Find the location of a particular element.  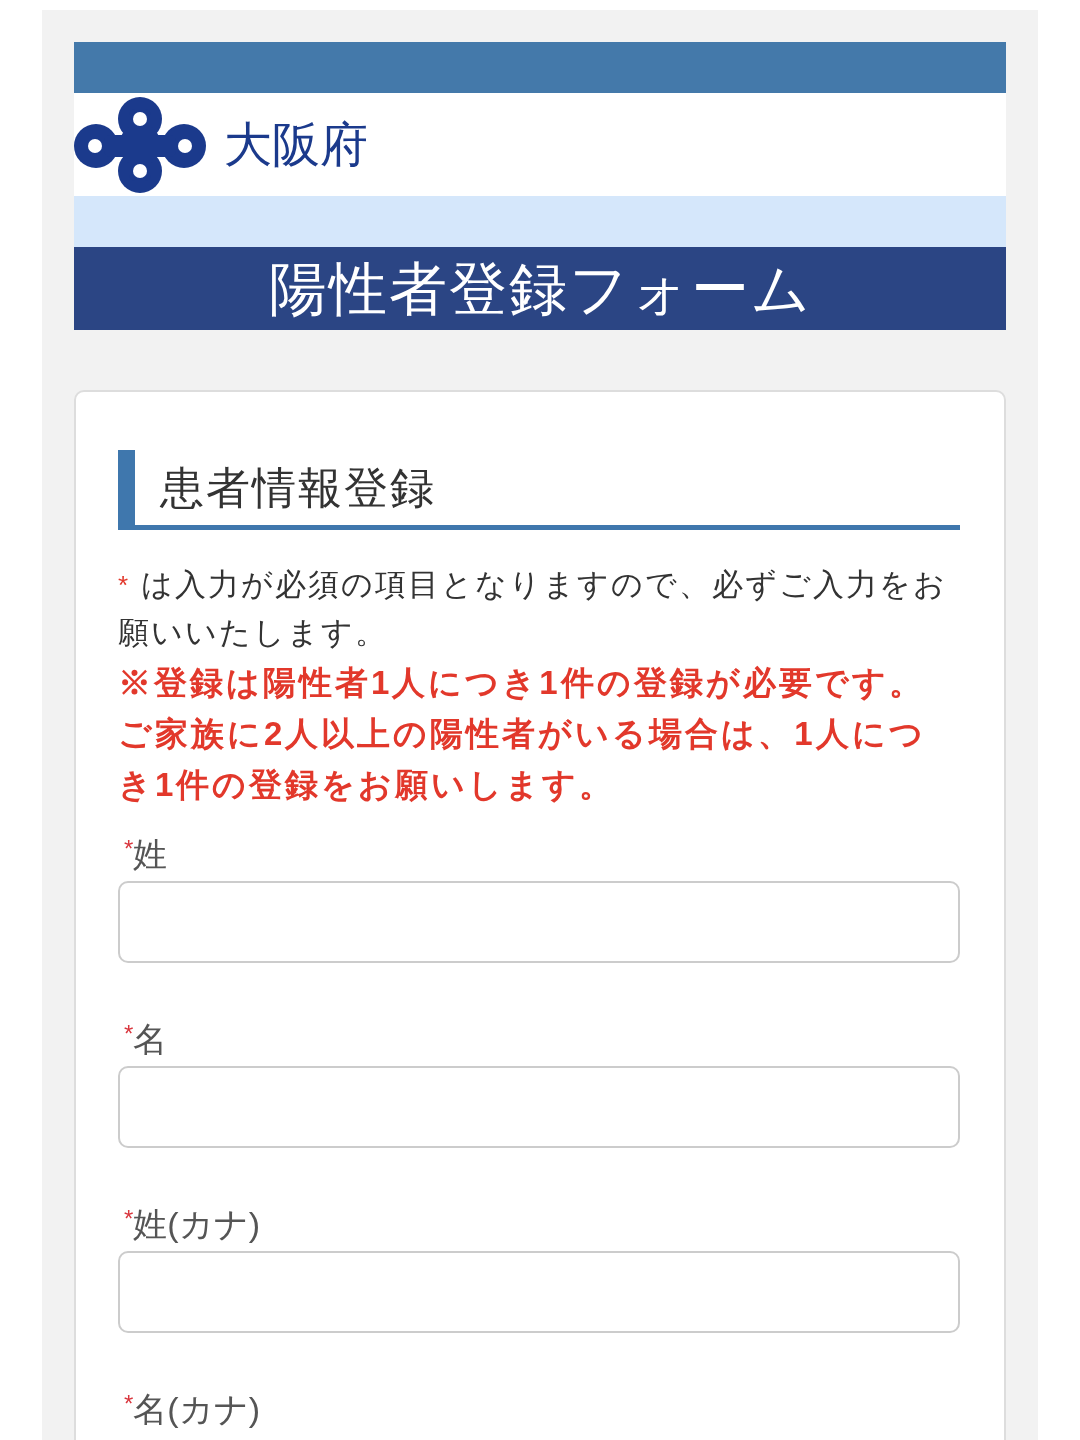

required-note: * は入力が必須の項目となりますので、必ずご入力をお願いいたします。 is located at coordinates (533, 609).